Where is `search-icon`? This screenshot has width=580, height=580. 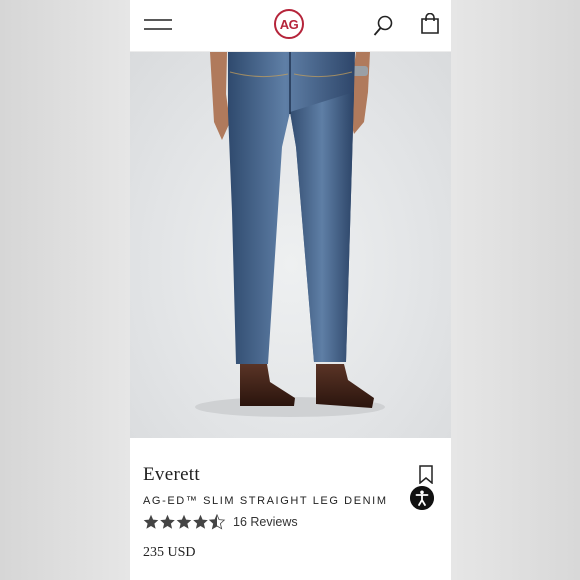
search-icon is located at coordinates (383, 26).